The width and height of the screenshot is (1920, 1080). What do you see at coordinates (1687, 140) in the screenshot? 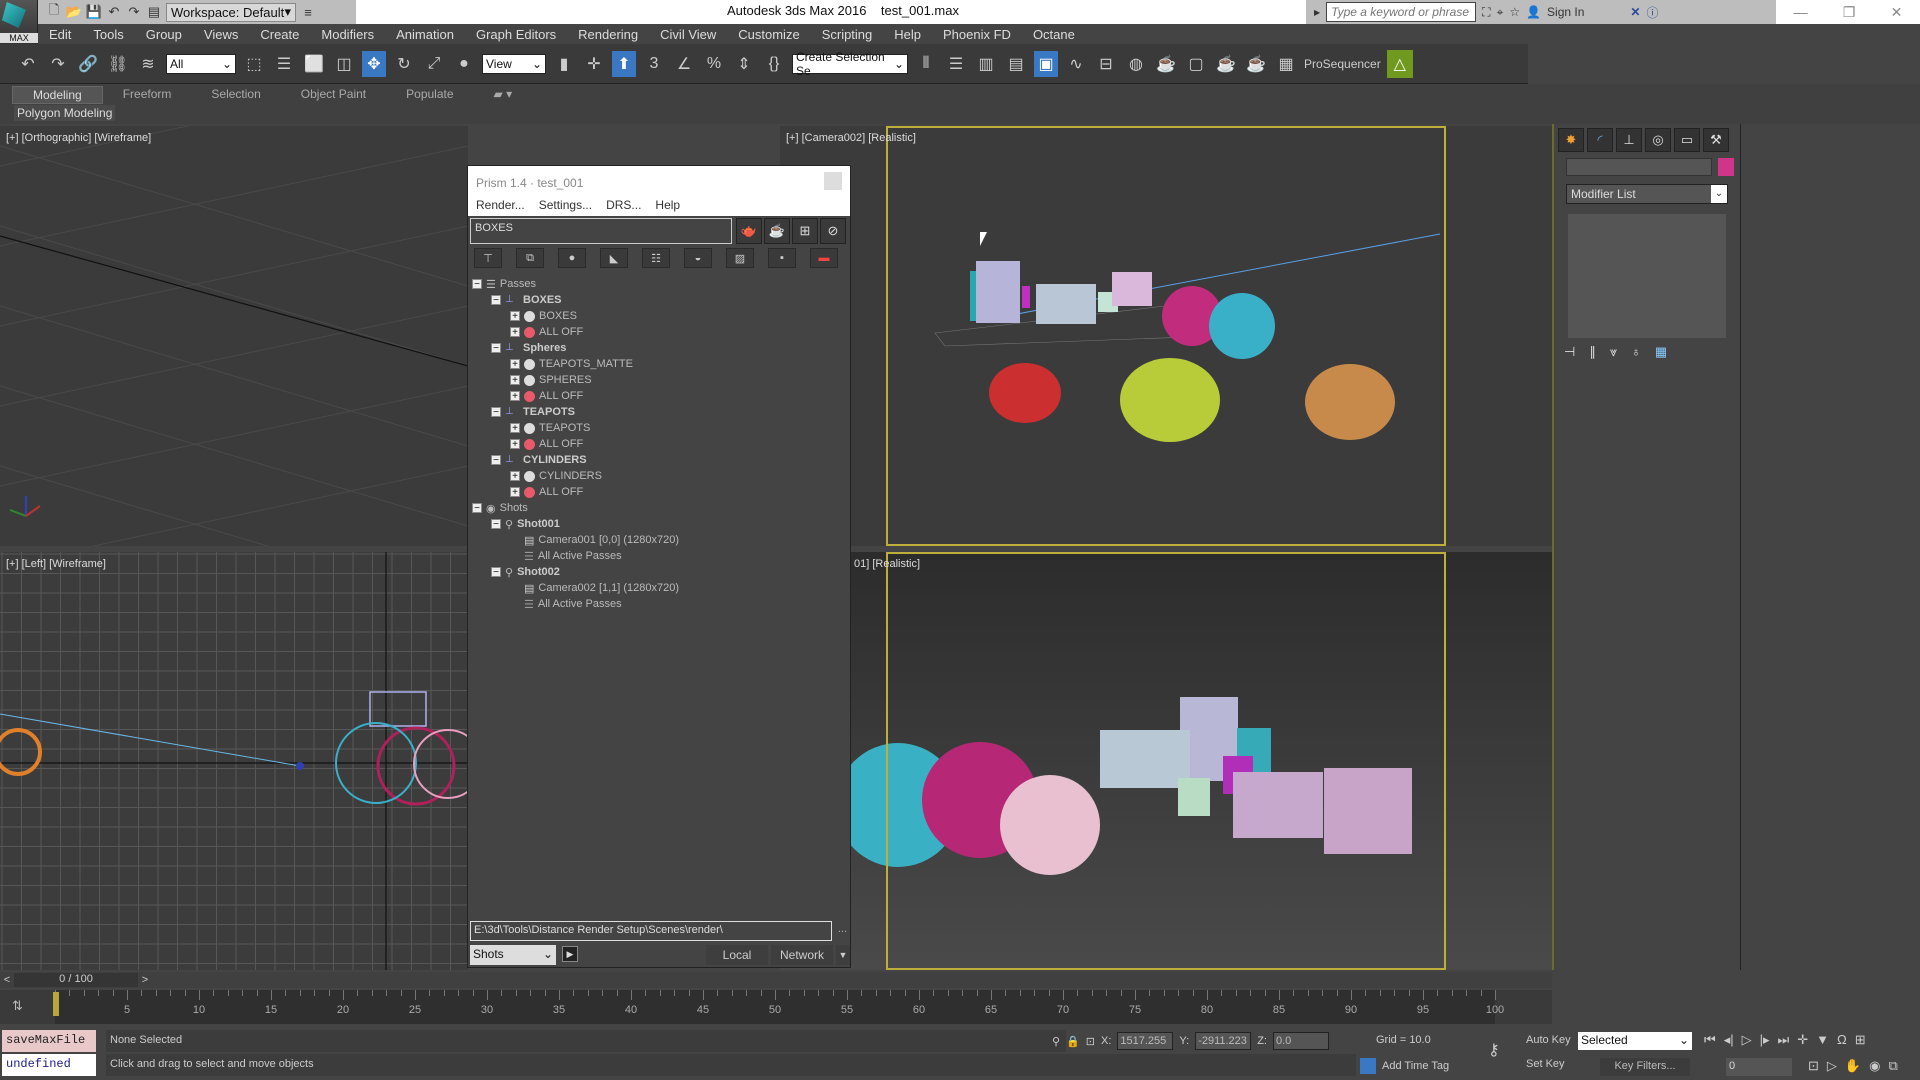
I see `display-tab-icon: ▭` at bounding box center [1687, 140].